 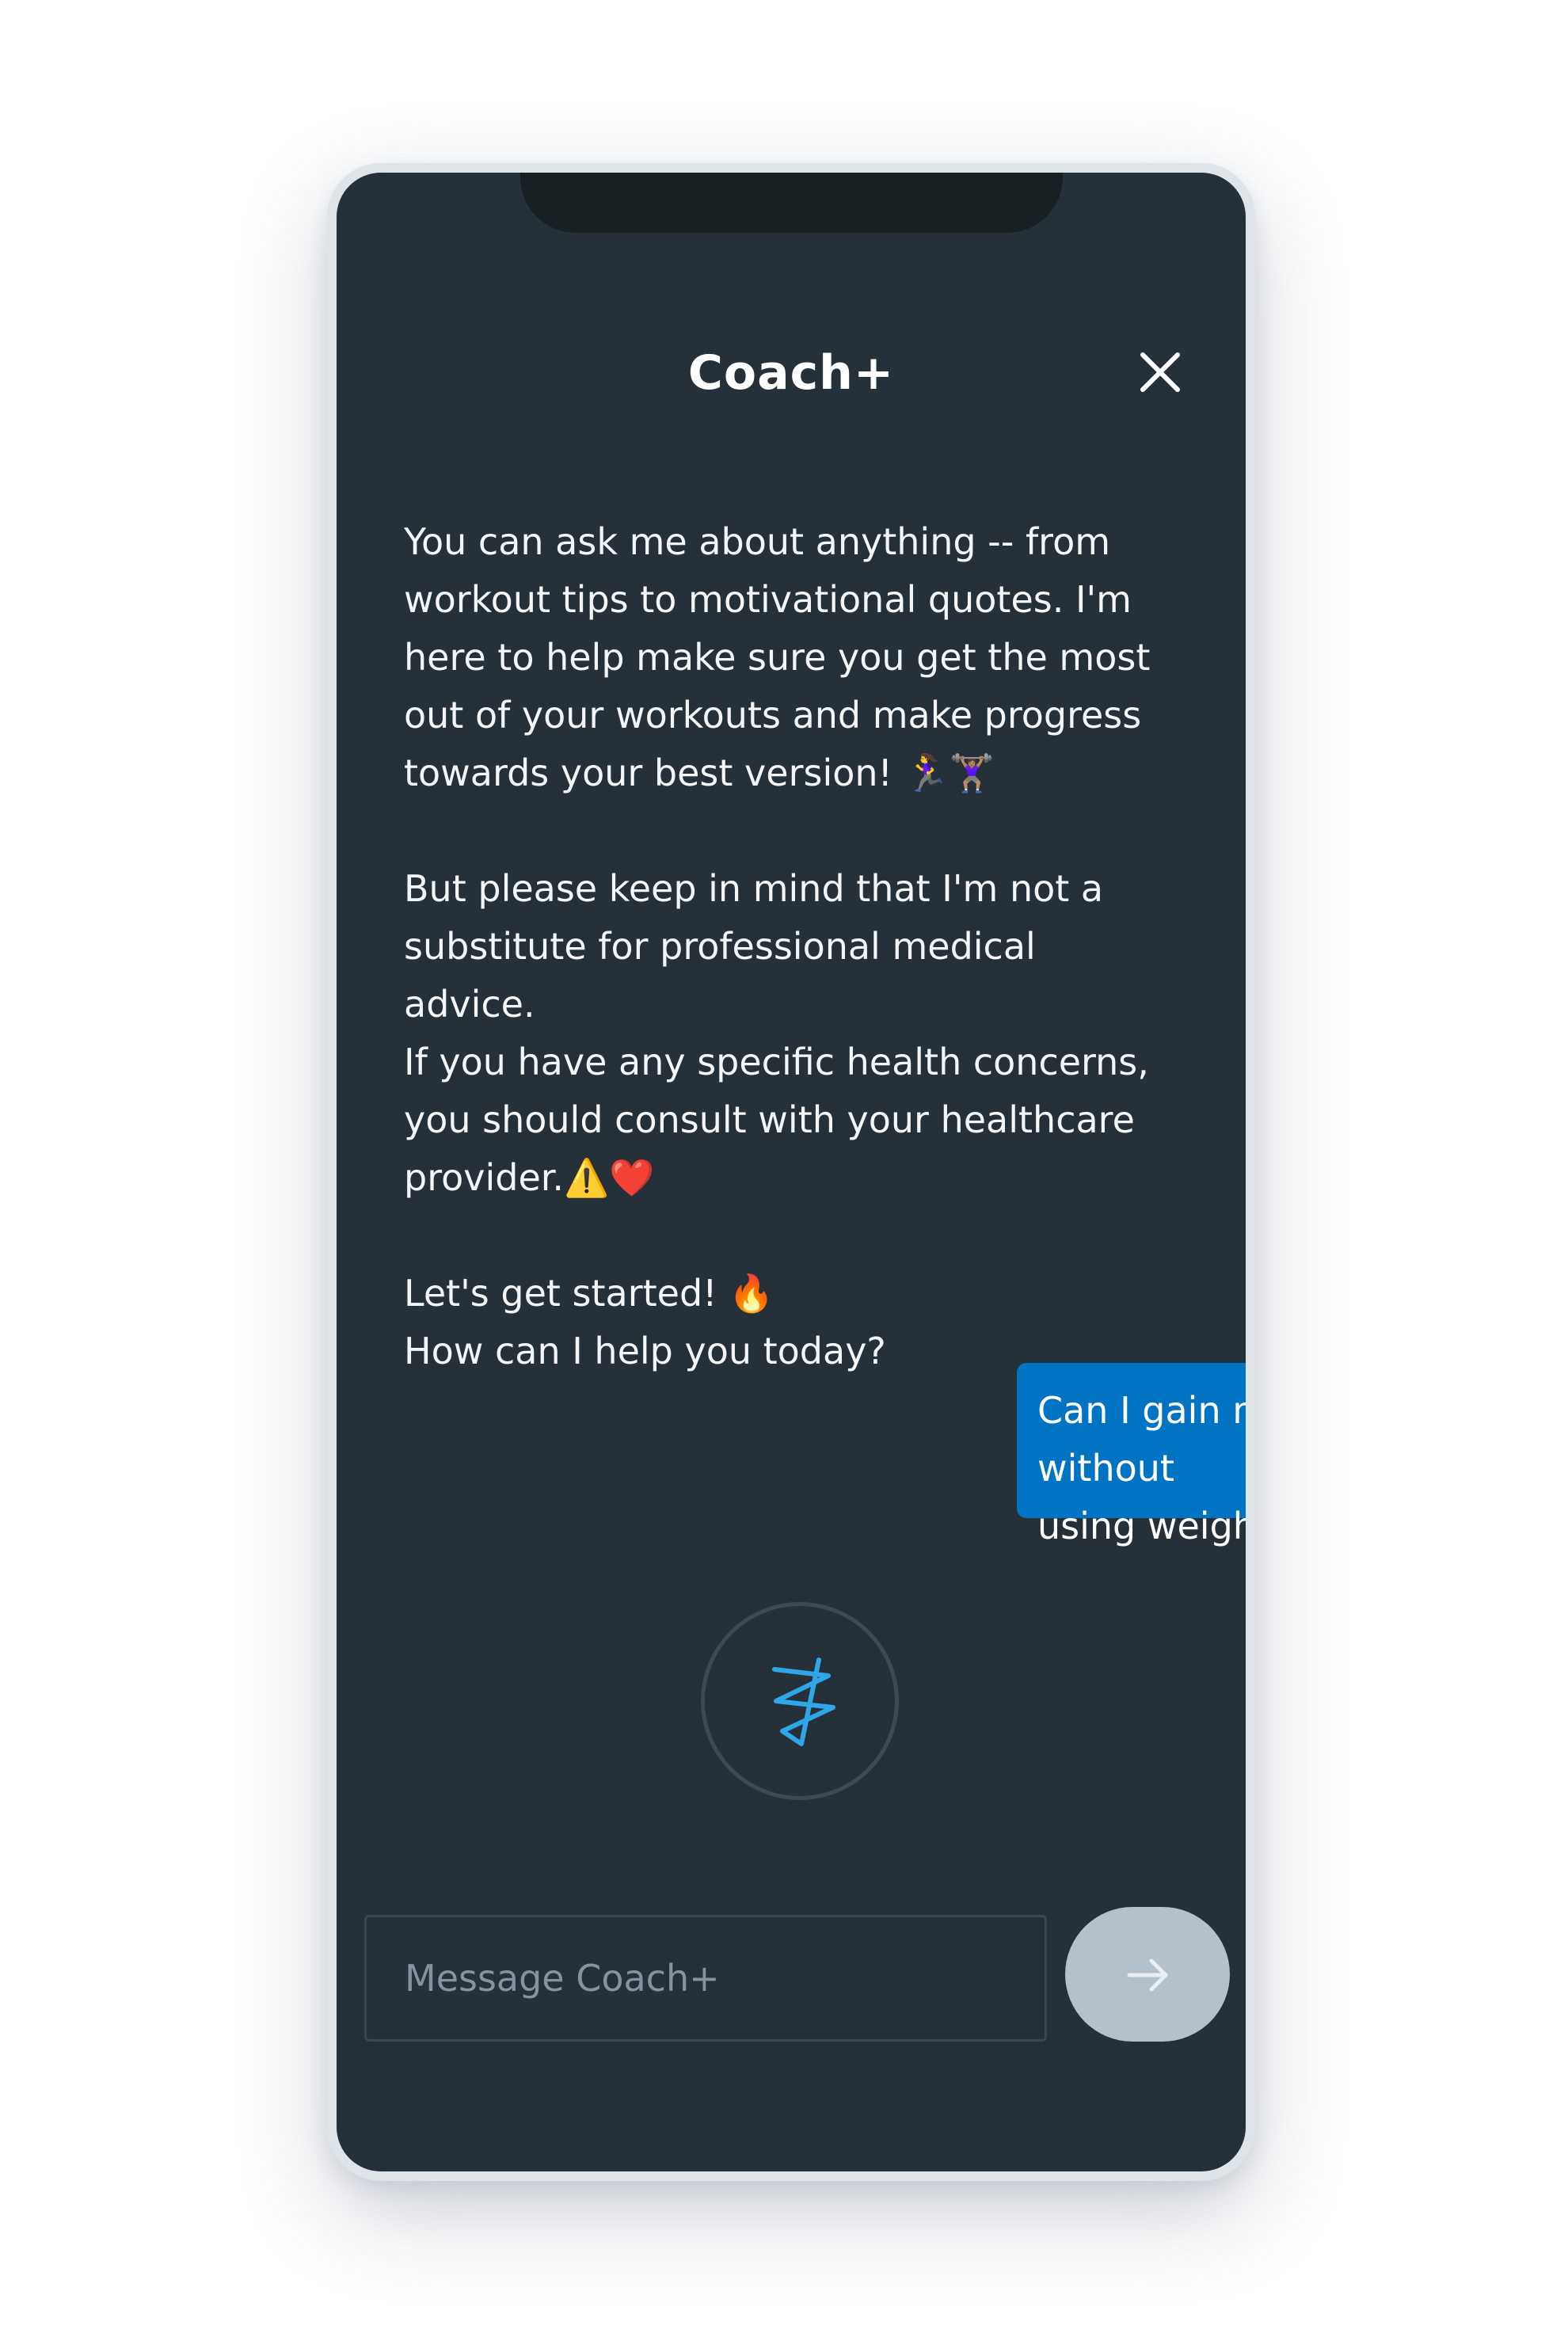 I want to click on typing-indicator, so click(x=800, y=1701).